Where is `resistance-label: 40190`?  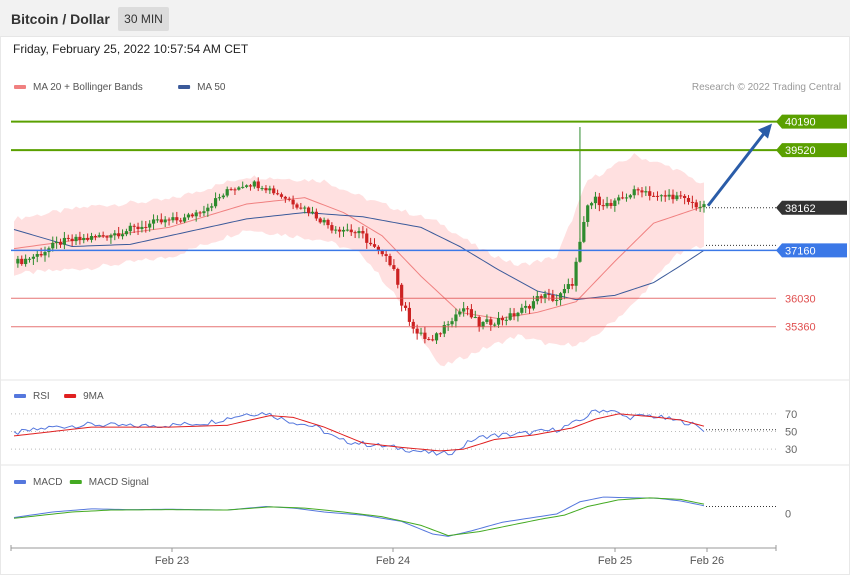
resistance-label: 40190 is located at coordinates (800, 123).